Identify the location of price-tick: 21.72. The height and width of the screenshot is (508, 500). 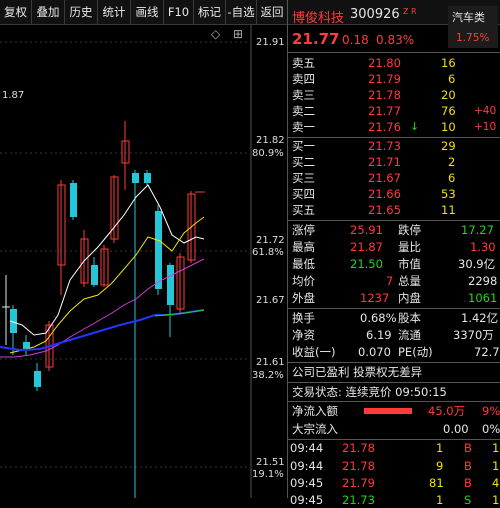
(270, 240).